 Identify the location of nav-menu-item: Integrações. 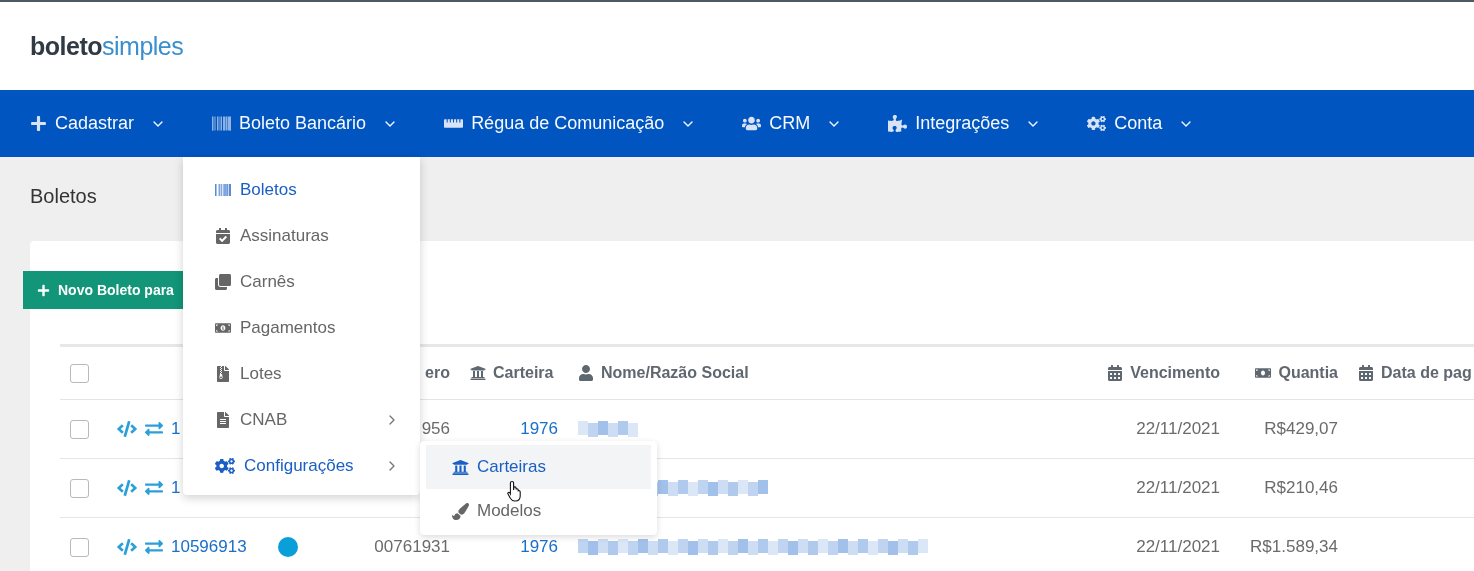
(965, 123).